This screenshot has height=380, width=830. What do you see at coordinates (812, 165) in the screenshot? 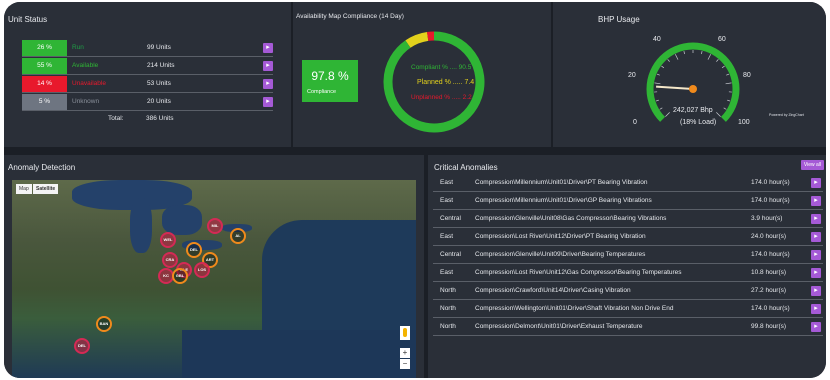
I see `view-all-button: View all` at bounding box center [812, 165].